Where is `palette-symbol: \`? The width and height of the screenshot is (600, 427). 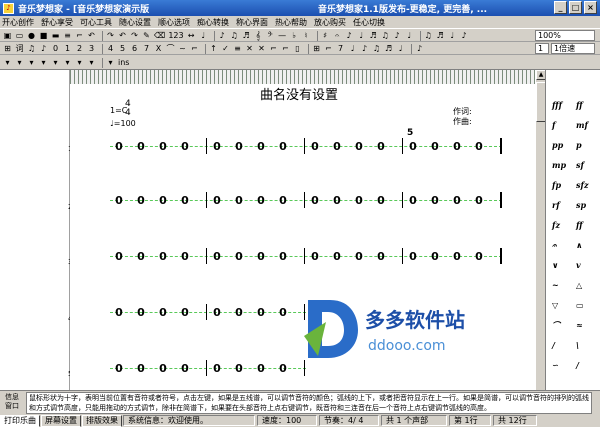 palette-symbol: \ is located at coordinates (577, 345).